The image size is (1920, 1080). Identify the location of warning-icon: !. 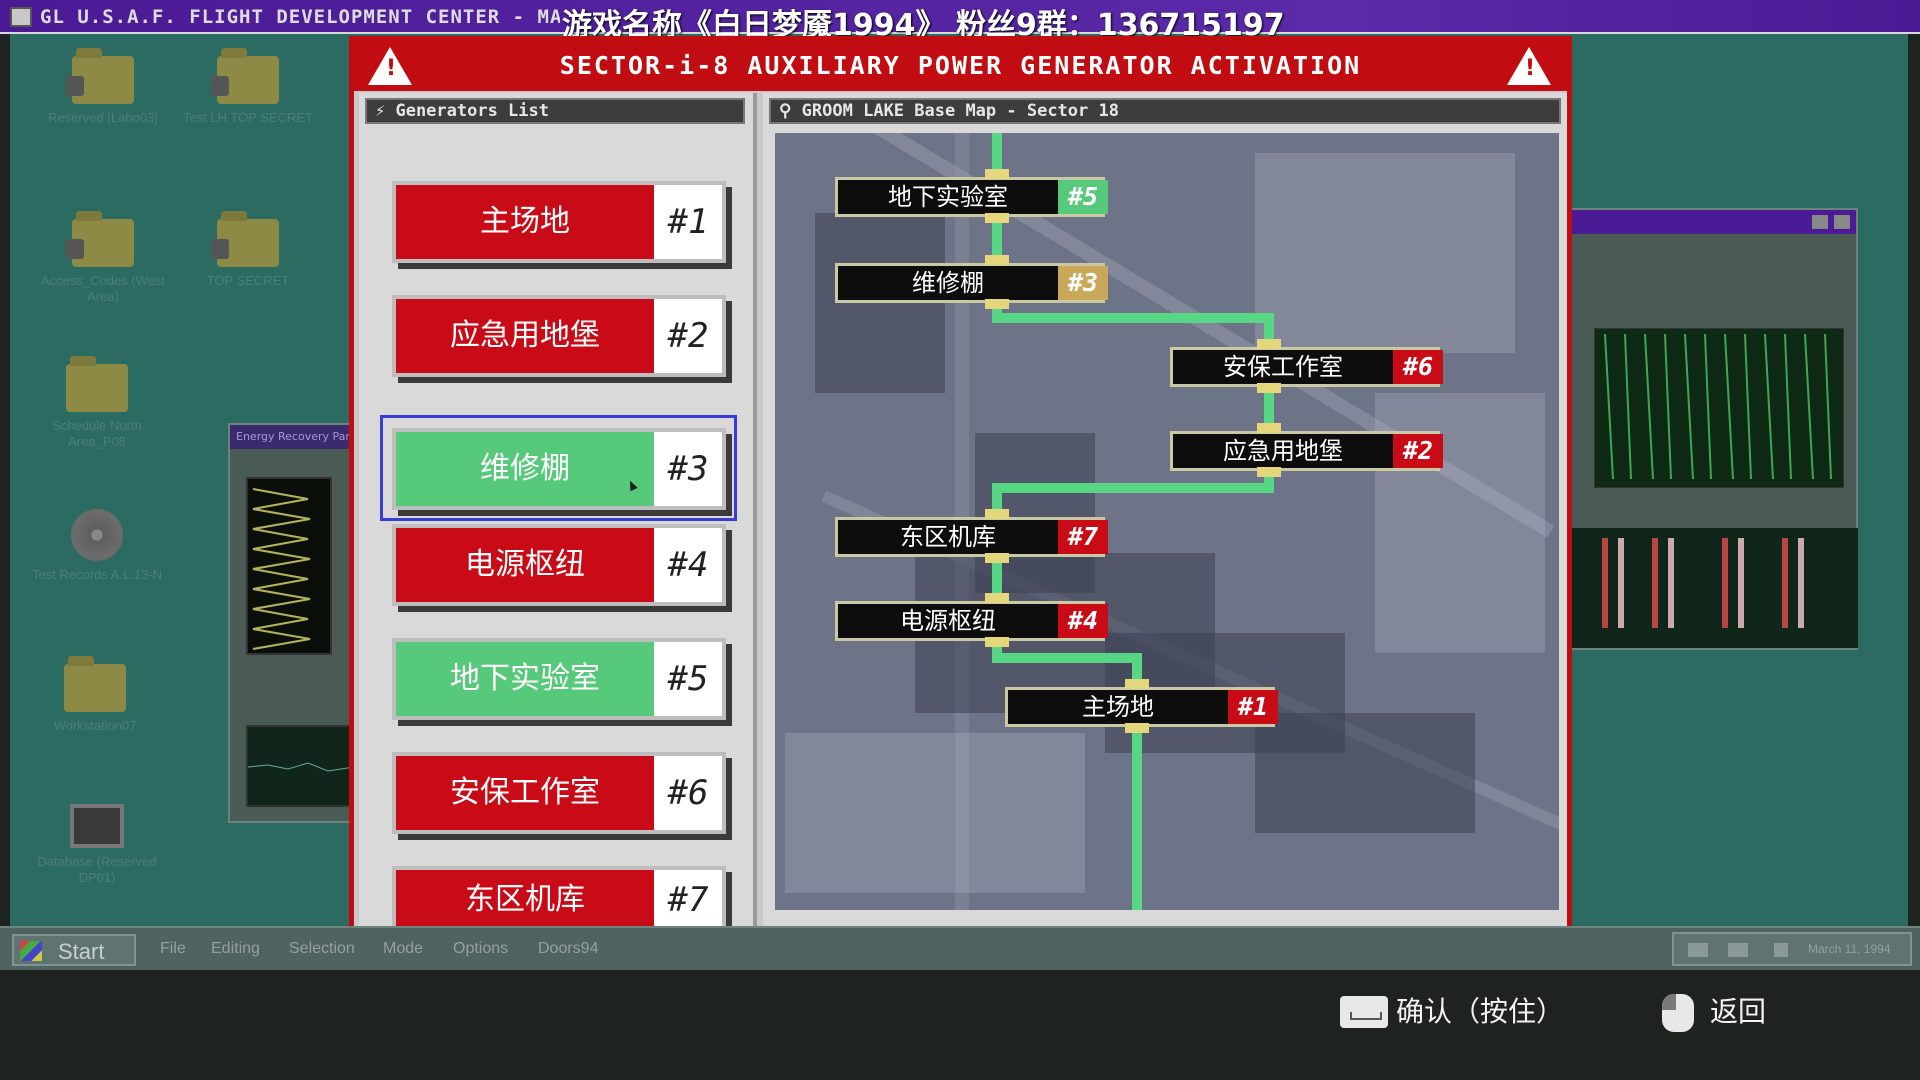
(1529, 66).